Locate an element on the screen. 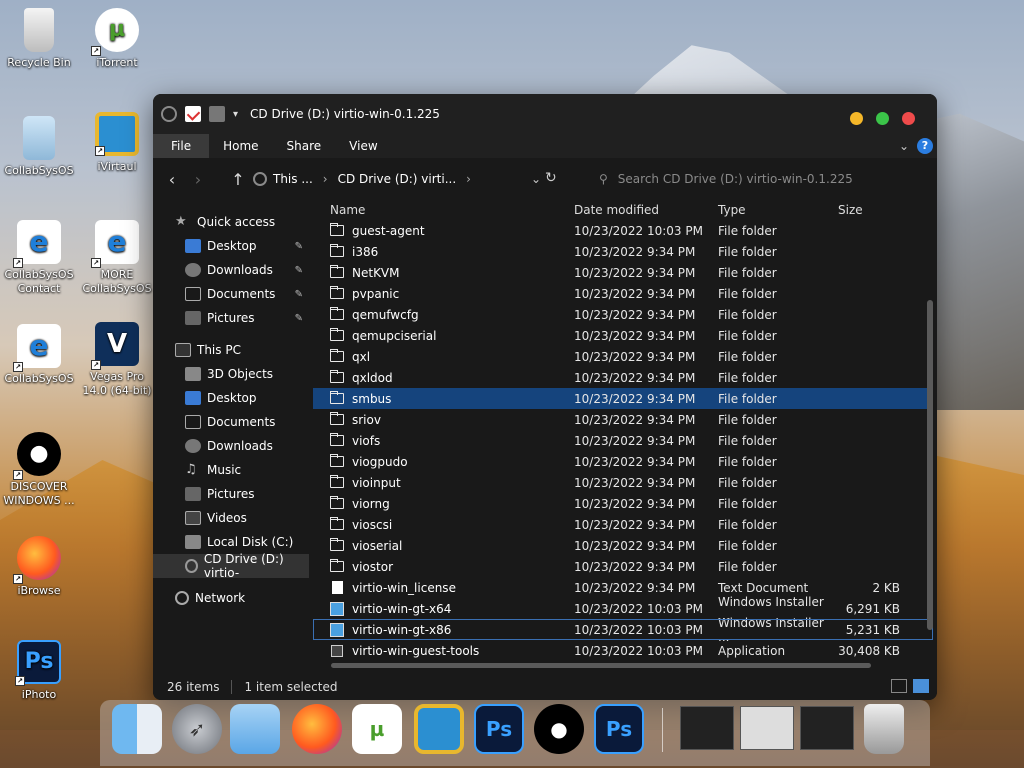 The height and width of the screenshot is (768, 1024). help-icon: ? is located at coordinates (925, 146).